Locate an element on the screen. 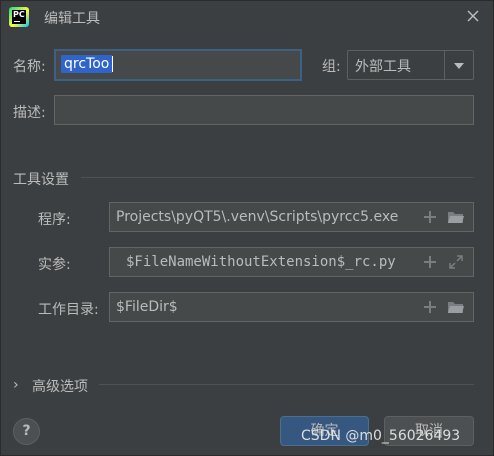  watermark: CSDN @m0_56026493 is located at coordinates (381, 436).